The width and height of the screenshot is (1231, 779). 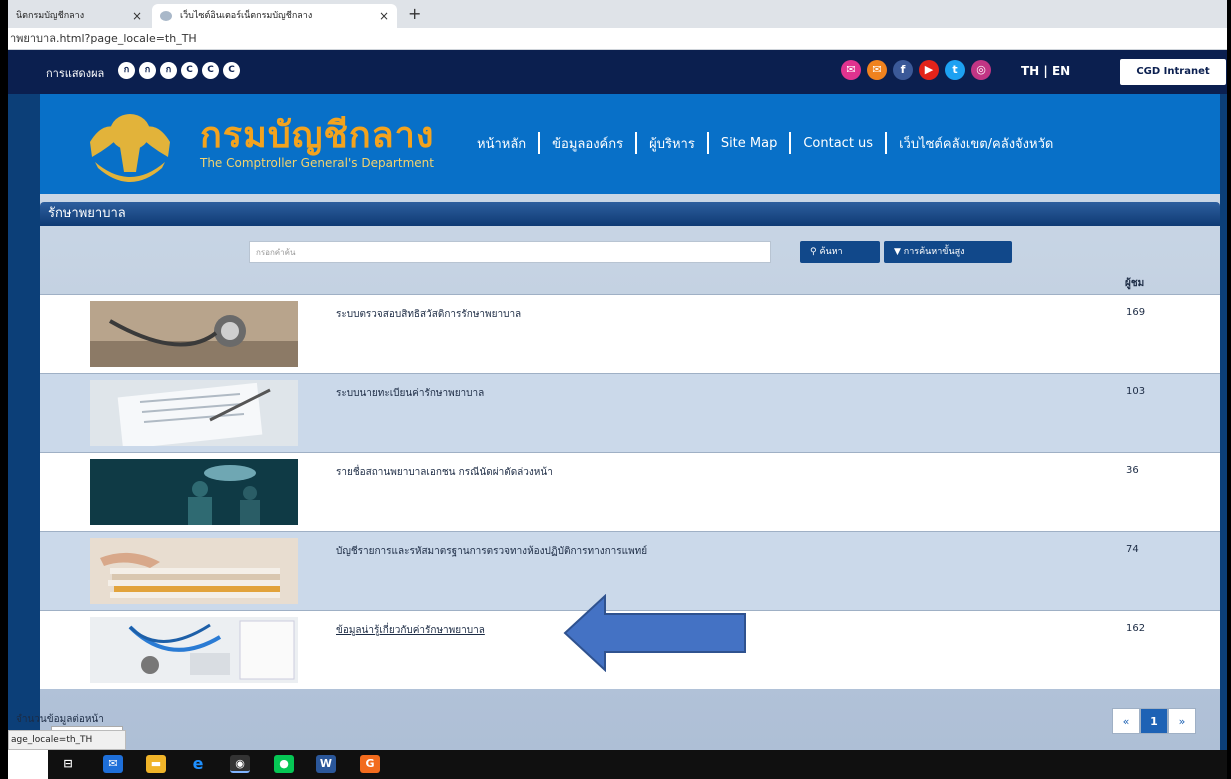 I want to click on list-item: ระบบนายทะเบียนค่ารักษาพยาบาล 103, so click(x=630, y=412).